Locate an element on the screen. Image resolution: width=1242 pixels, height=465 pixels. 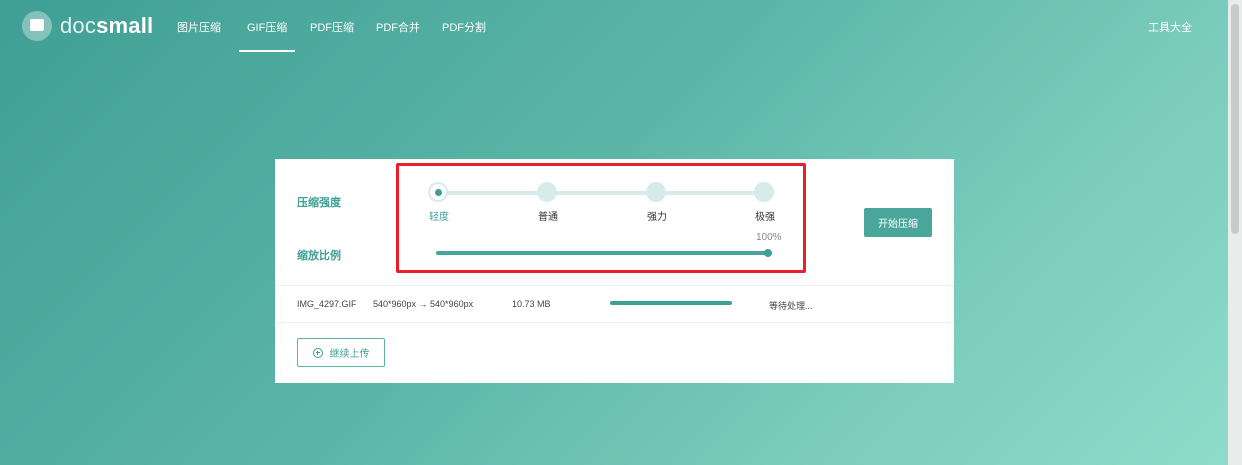
continue-upload-label: 继续上传 is located at coordinates (349, 354).